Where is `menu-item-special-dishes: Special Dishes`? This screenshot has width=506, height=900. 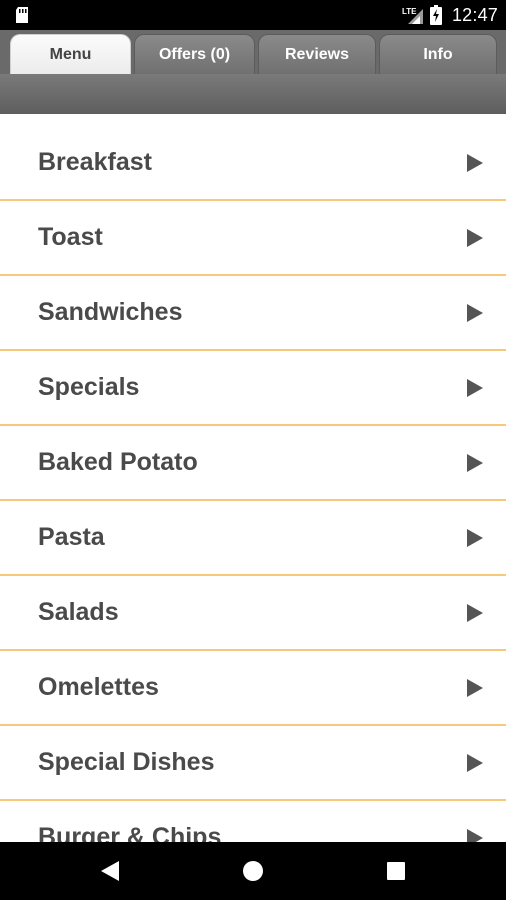 menu-item-special-dishes: Special Dishes is located at coordinates (253, 763).